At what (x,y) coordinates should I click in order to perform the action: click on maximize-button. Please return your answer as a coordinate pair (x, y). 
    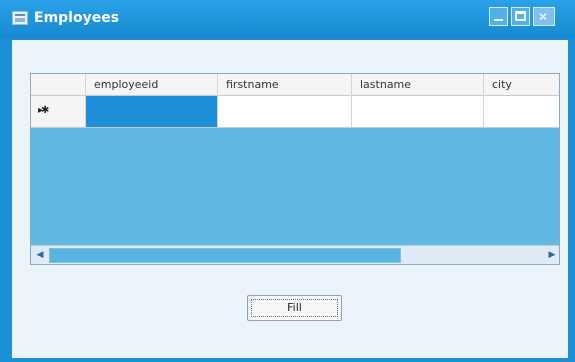
    Looking at the image, I should click on (520, 16).